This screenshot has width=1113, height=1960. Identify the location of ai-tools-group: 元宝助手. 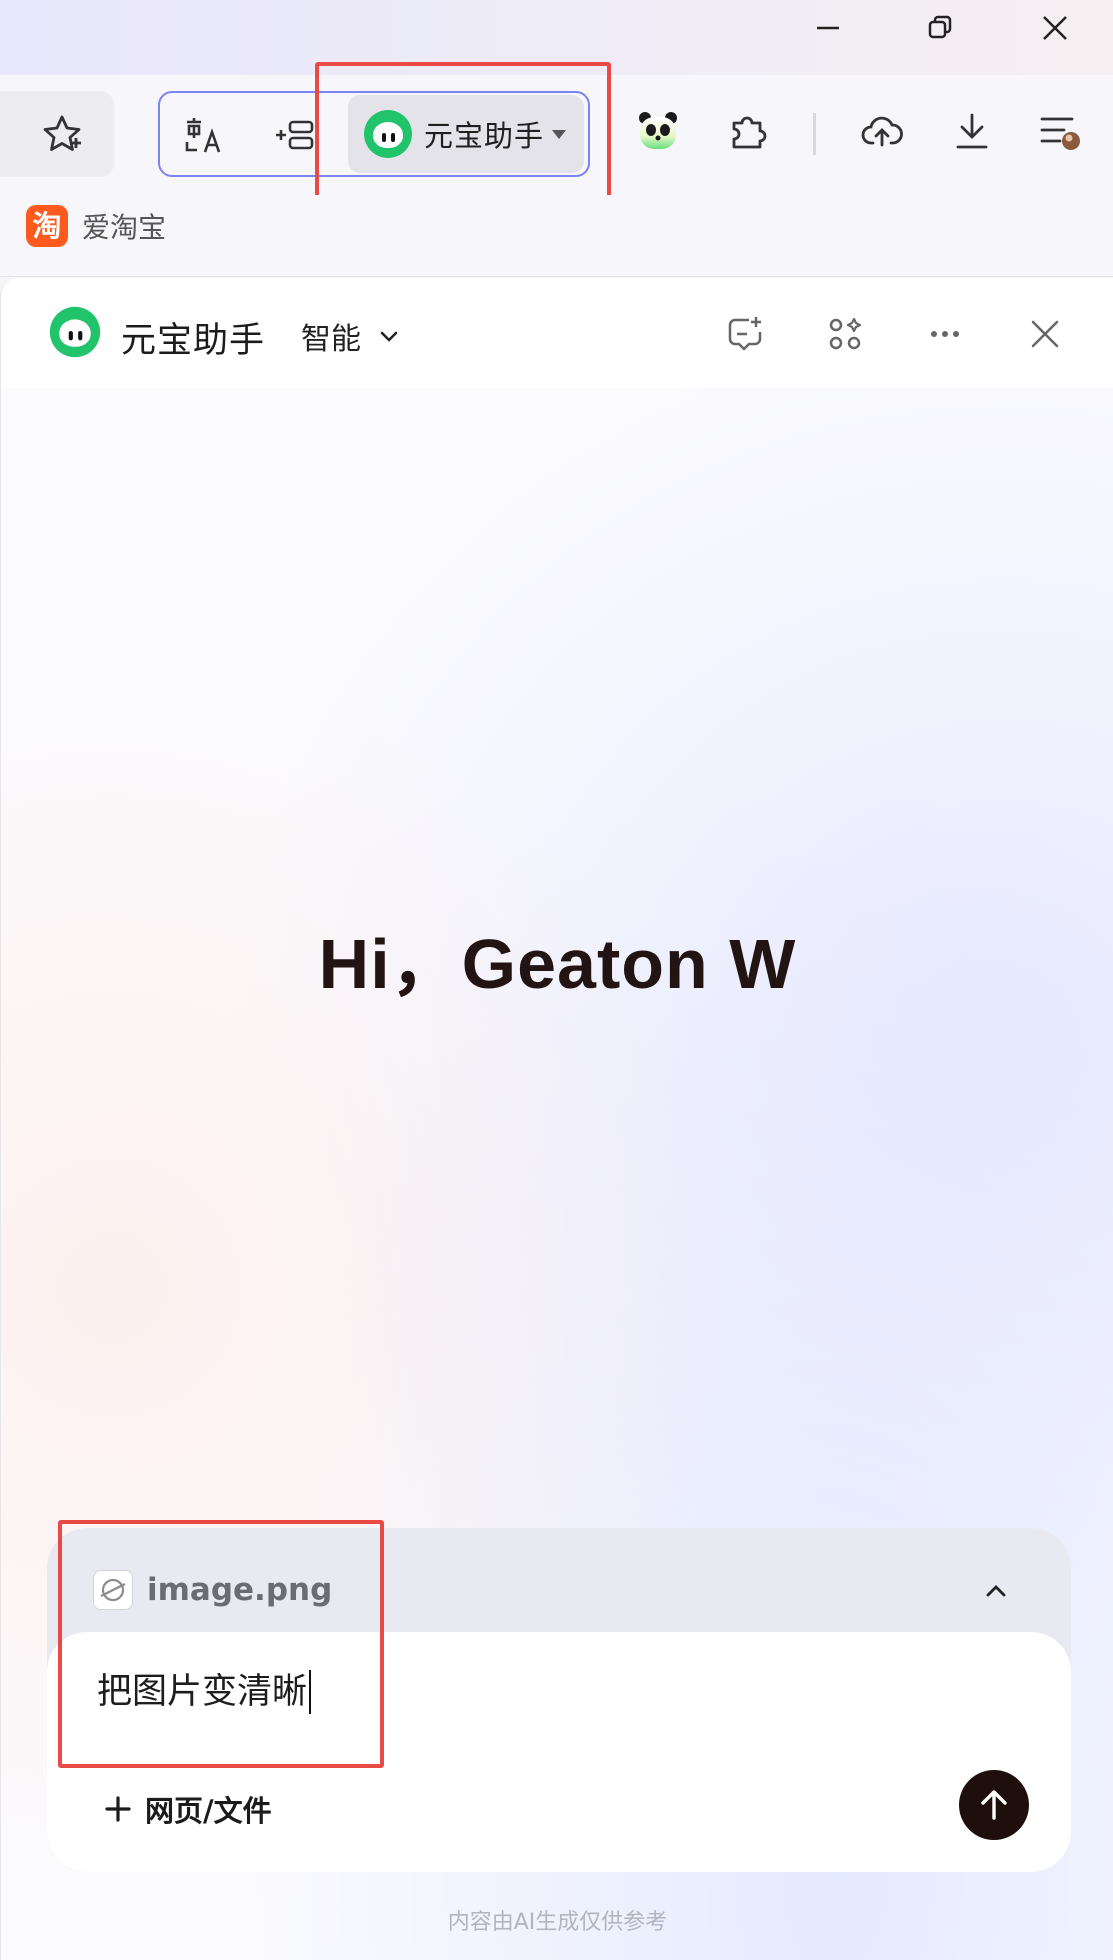
(374, 134).